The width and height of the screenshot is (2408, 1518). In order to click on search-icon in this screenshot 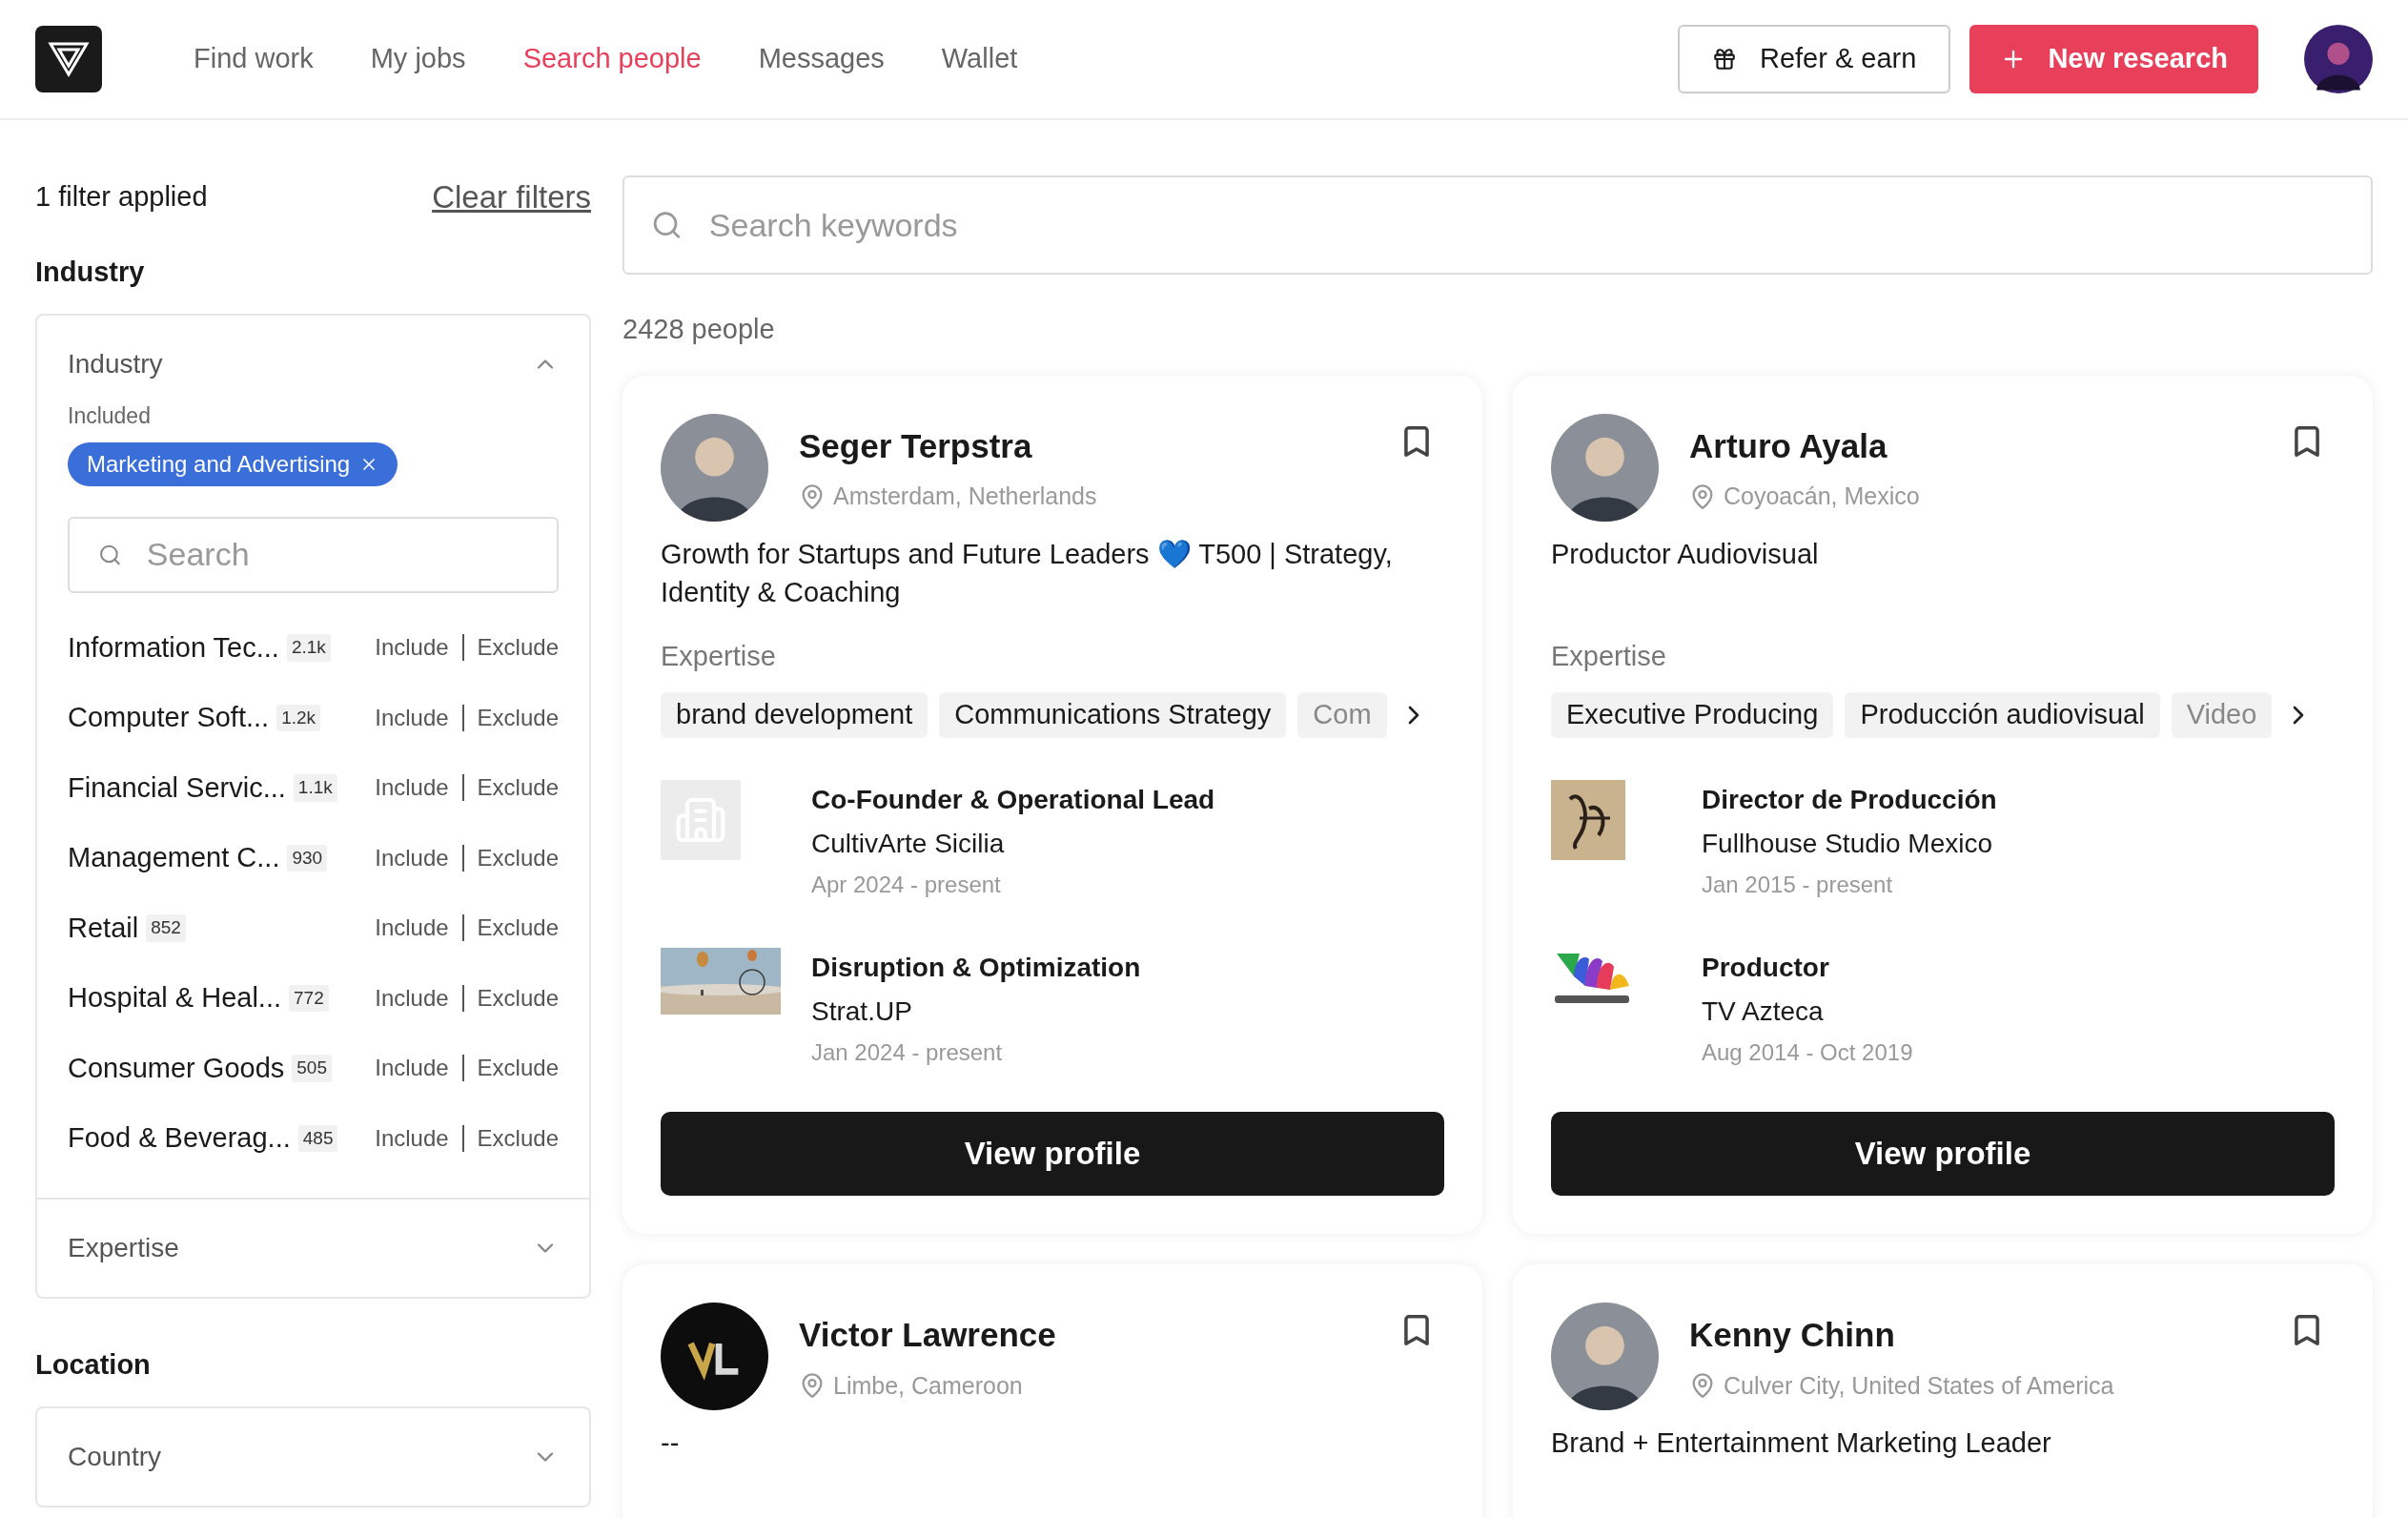, I will do `click(667, 225)`.